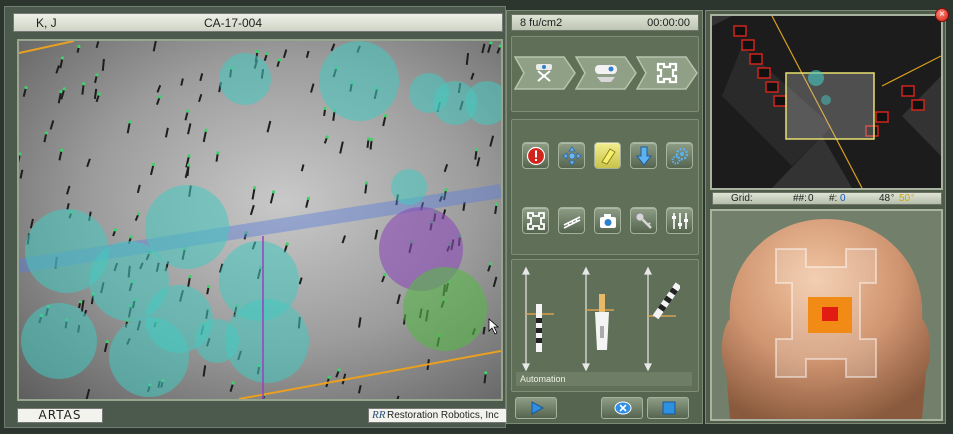  Describe the element at coordinates (545, 73) in the screenshot. I see `harvest-mode-button` at that location.